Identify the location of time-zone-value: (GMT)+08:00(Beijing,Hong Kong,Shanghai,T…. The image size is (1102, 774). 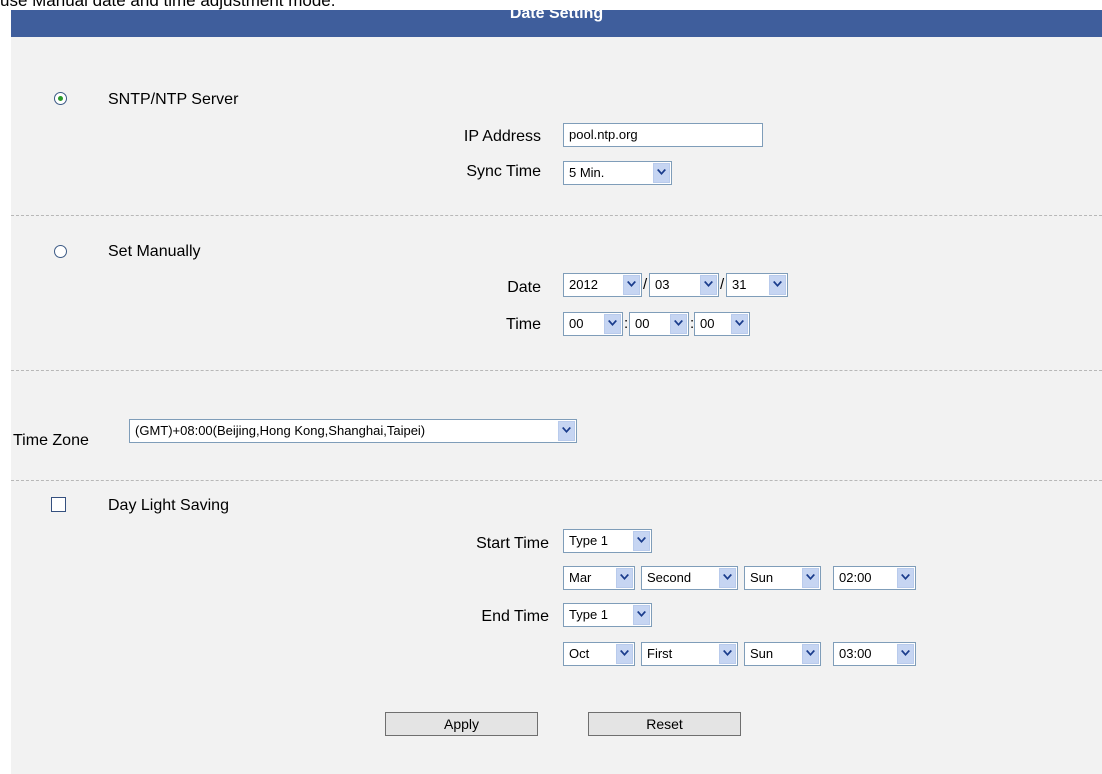
(280, 430).